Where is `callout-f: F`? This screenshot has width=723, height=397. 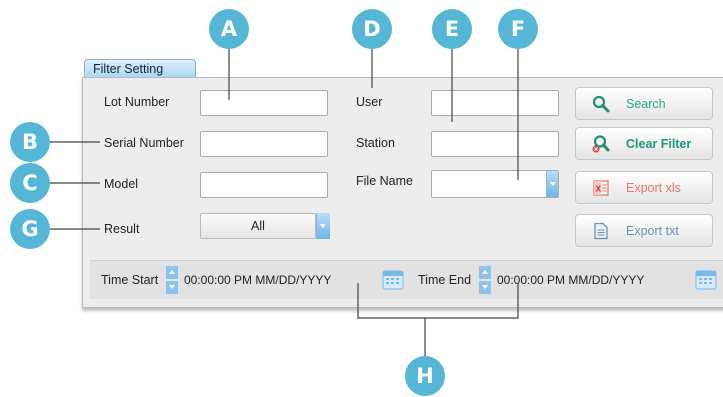
callout-f: F is located at coordinates (518, 29).